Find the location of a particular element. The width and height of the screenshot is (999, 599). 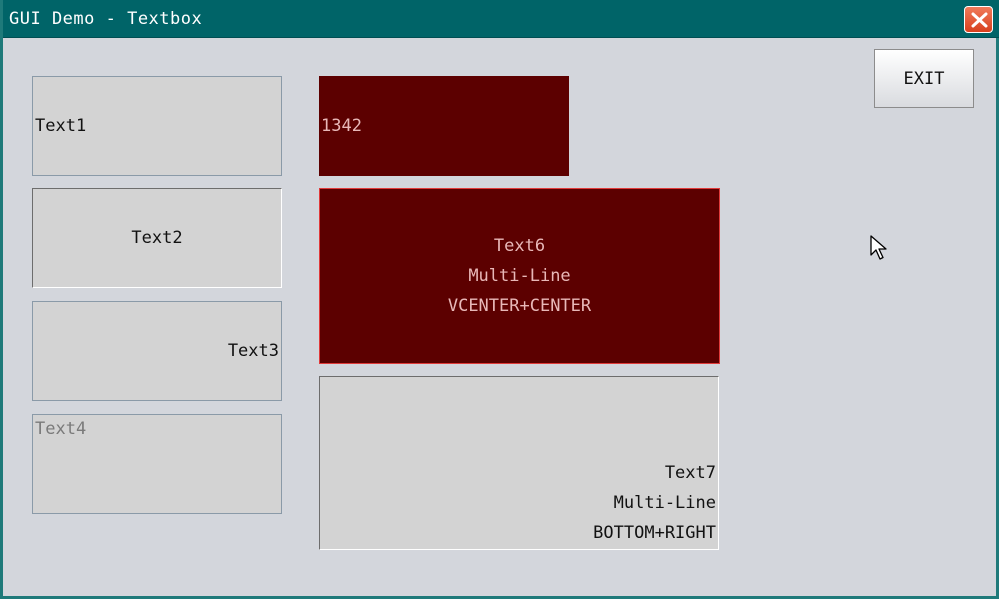

textbox-1-text: Text1 is located at coordinates (61, 126).